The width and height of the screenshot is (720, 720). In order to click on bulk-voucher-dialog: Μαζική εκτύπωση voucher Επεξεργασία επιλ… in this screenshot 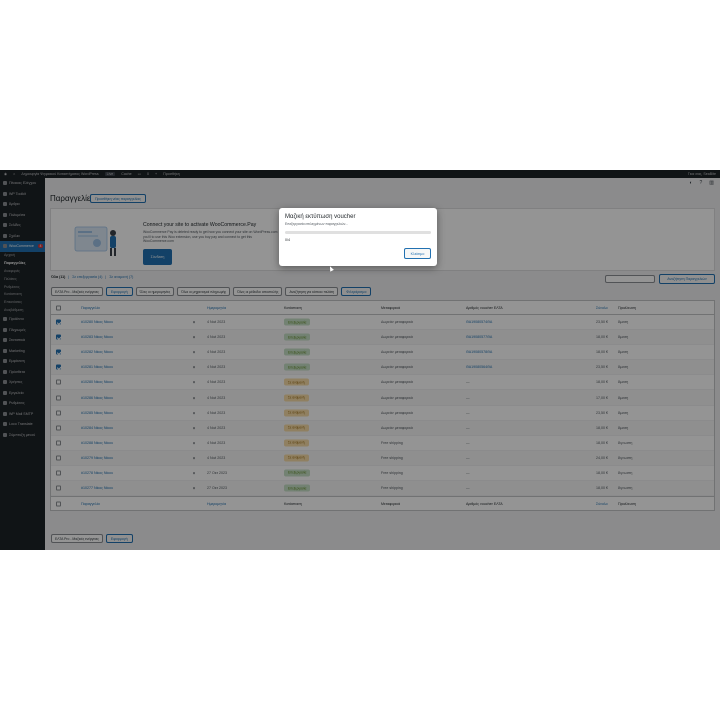, I will do `click(358, 237)`.